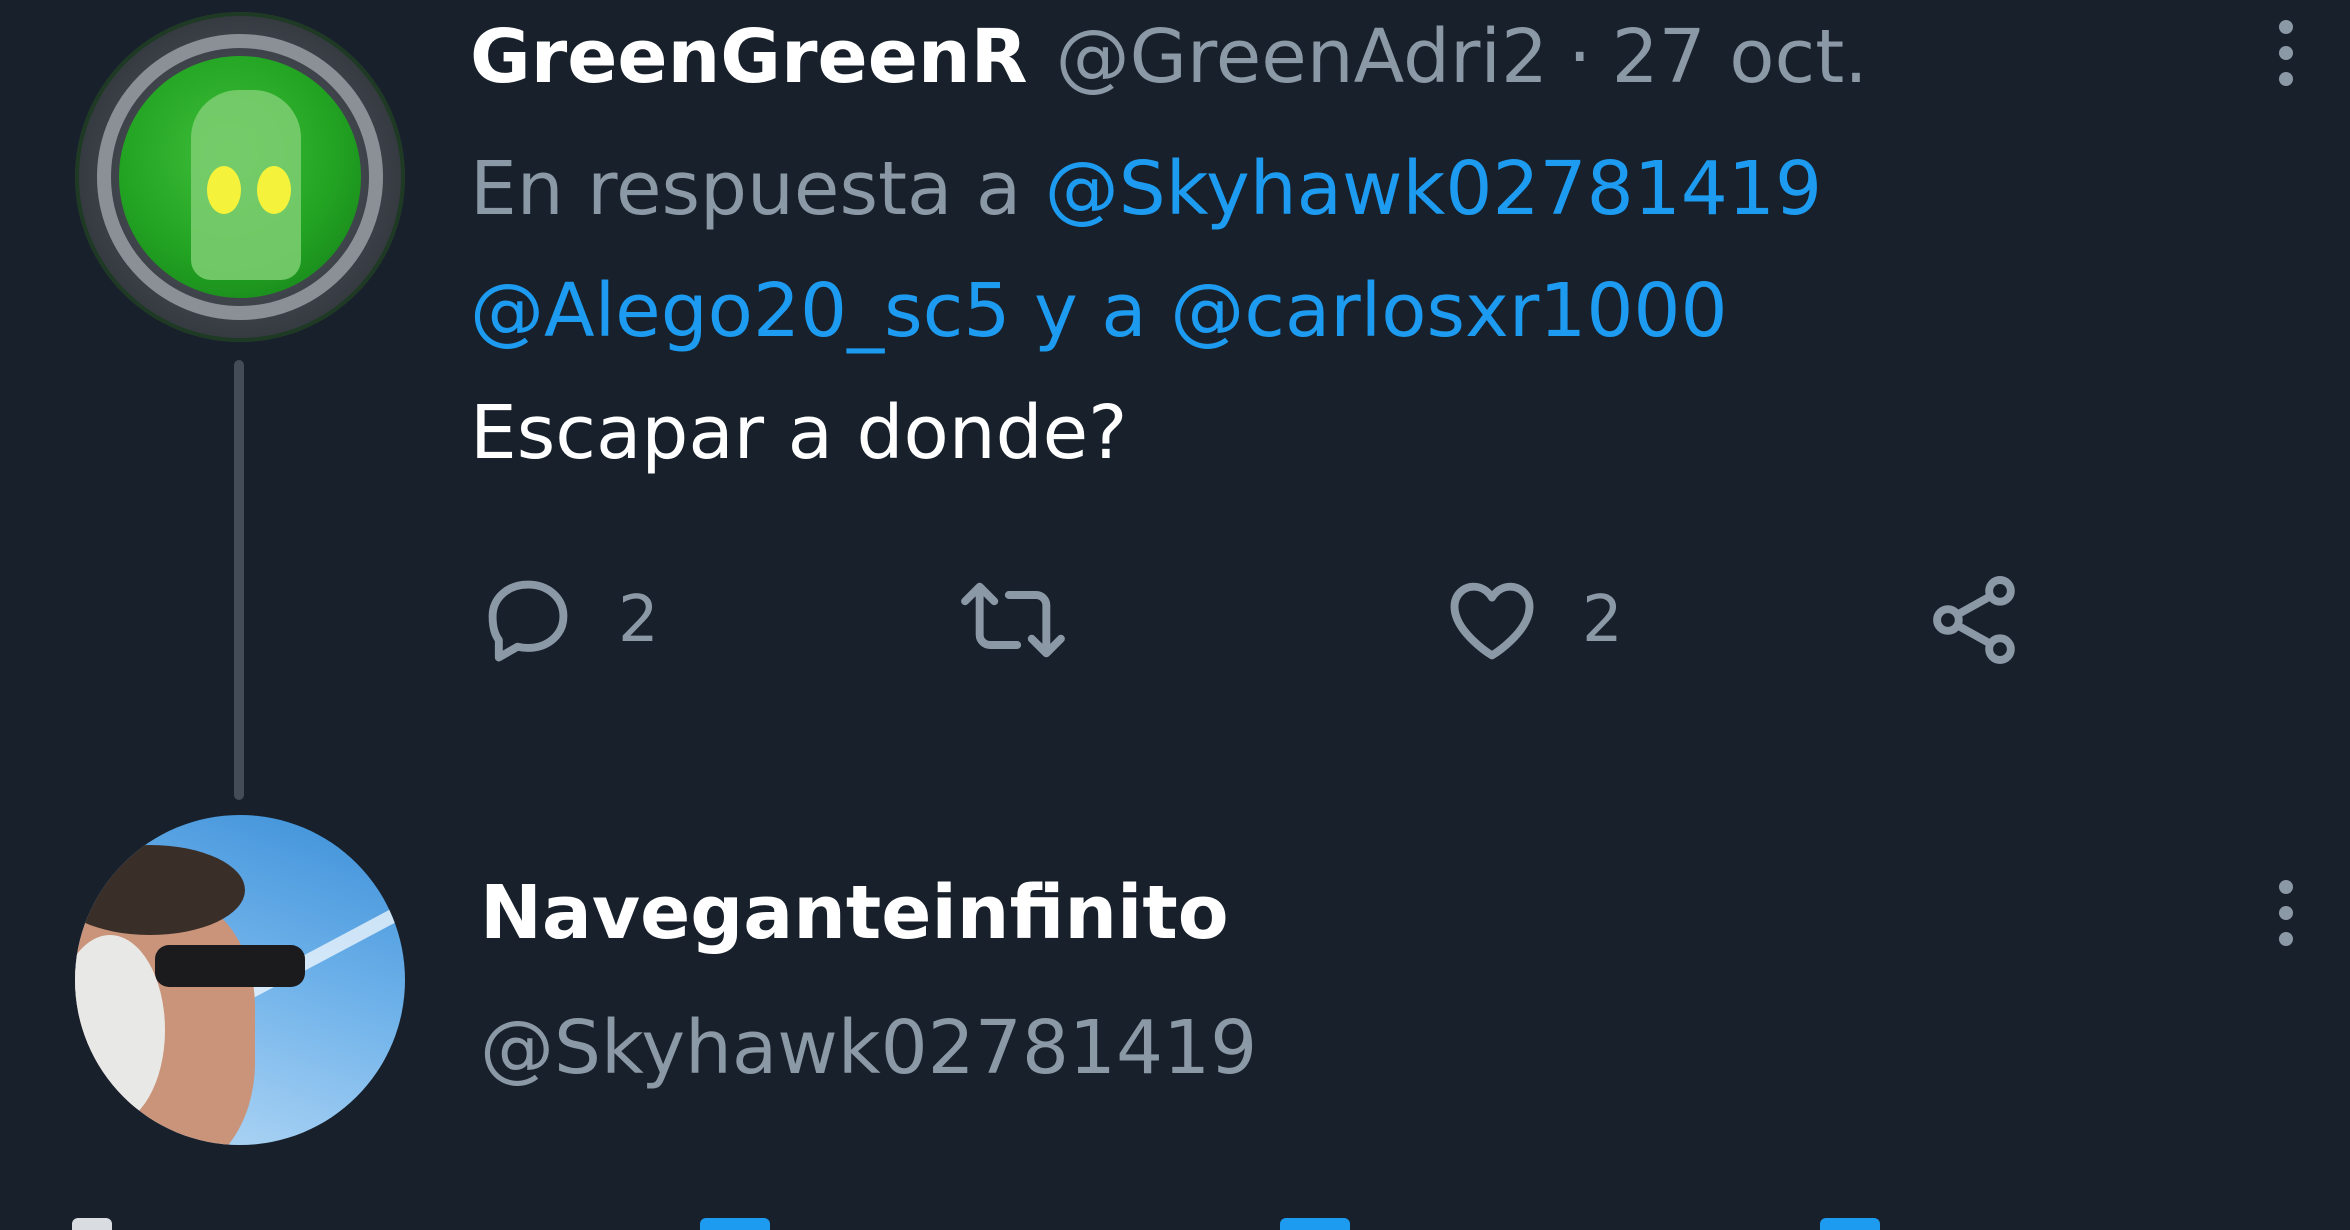  I want to click on mention-conjunction: y a, so click(1090, 311).